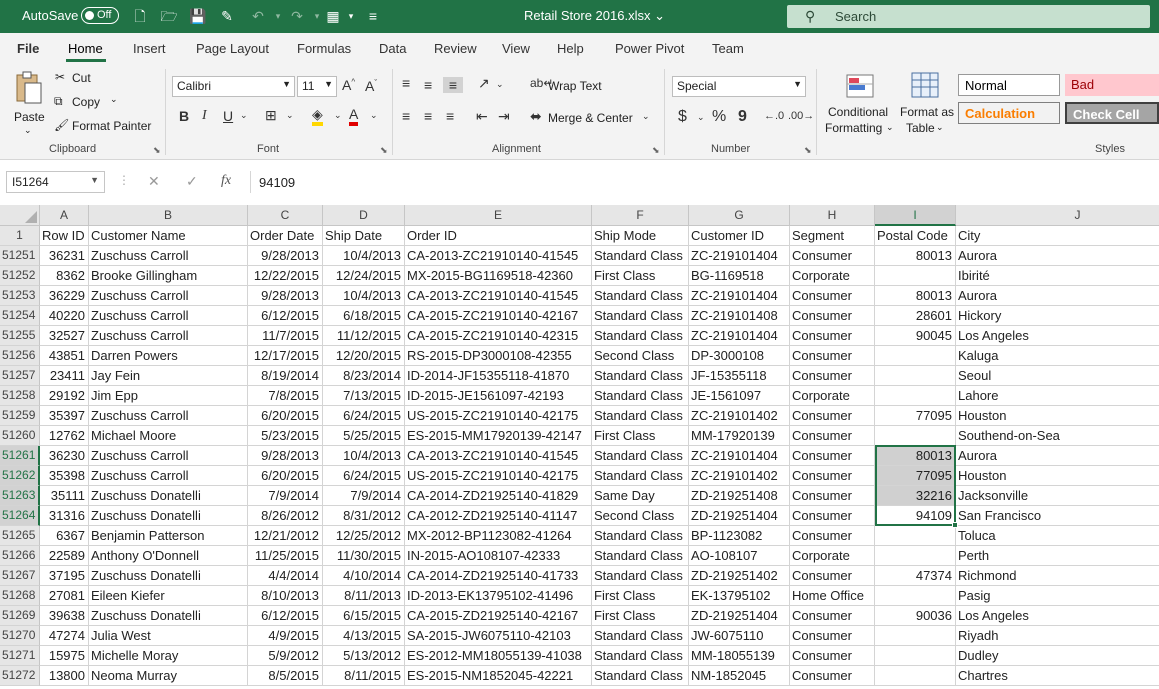 Image resolution: width=1159 pixels, height=689 pixels. Describe the element at coordinates (285, 636) in the screenshot. I see `table-cell: 4/9/2015` at that location.